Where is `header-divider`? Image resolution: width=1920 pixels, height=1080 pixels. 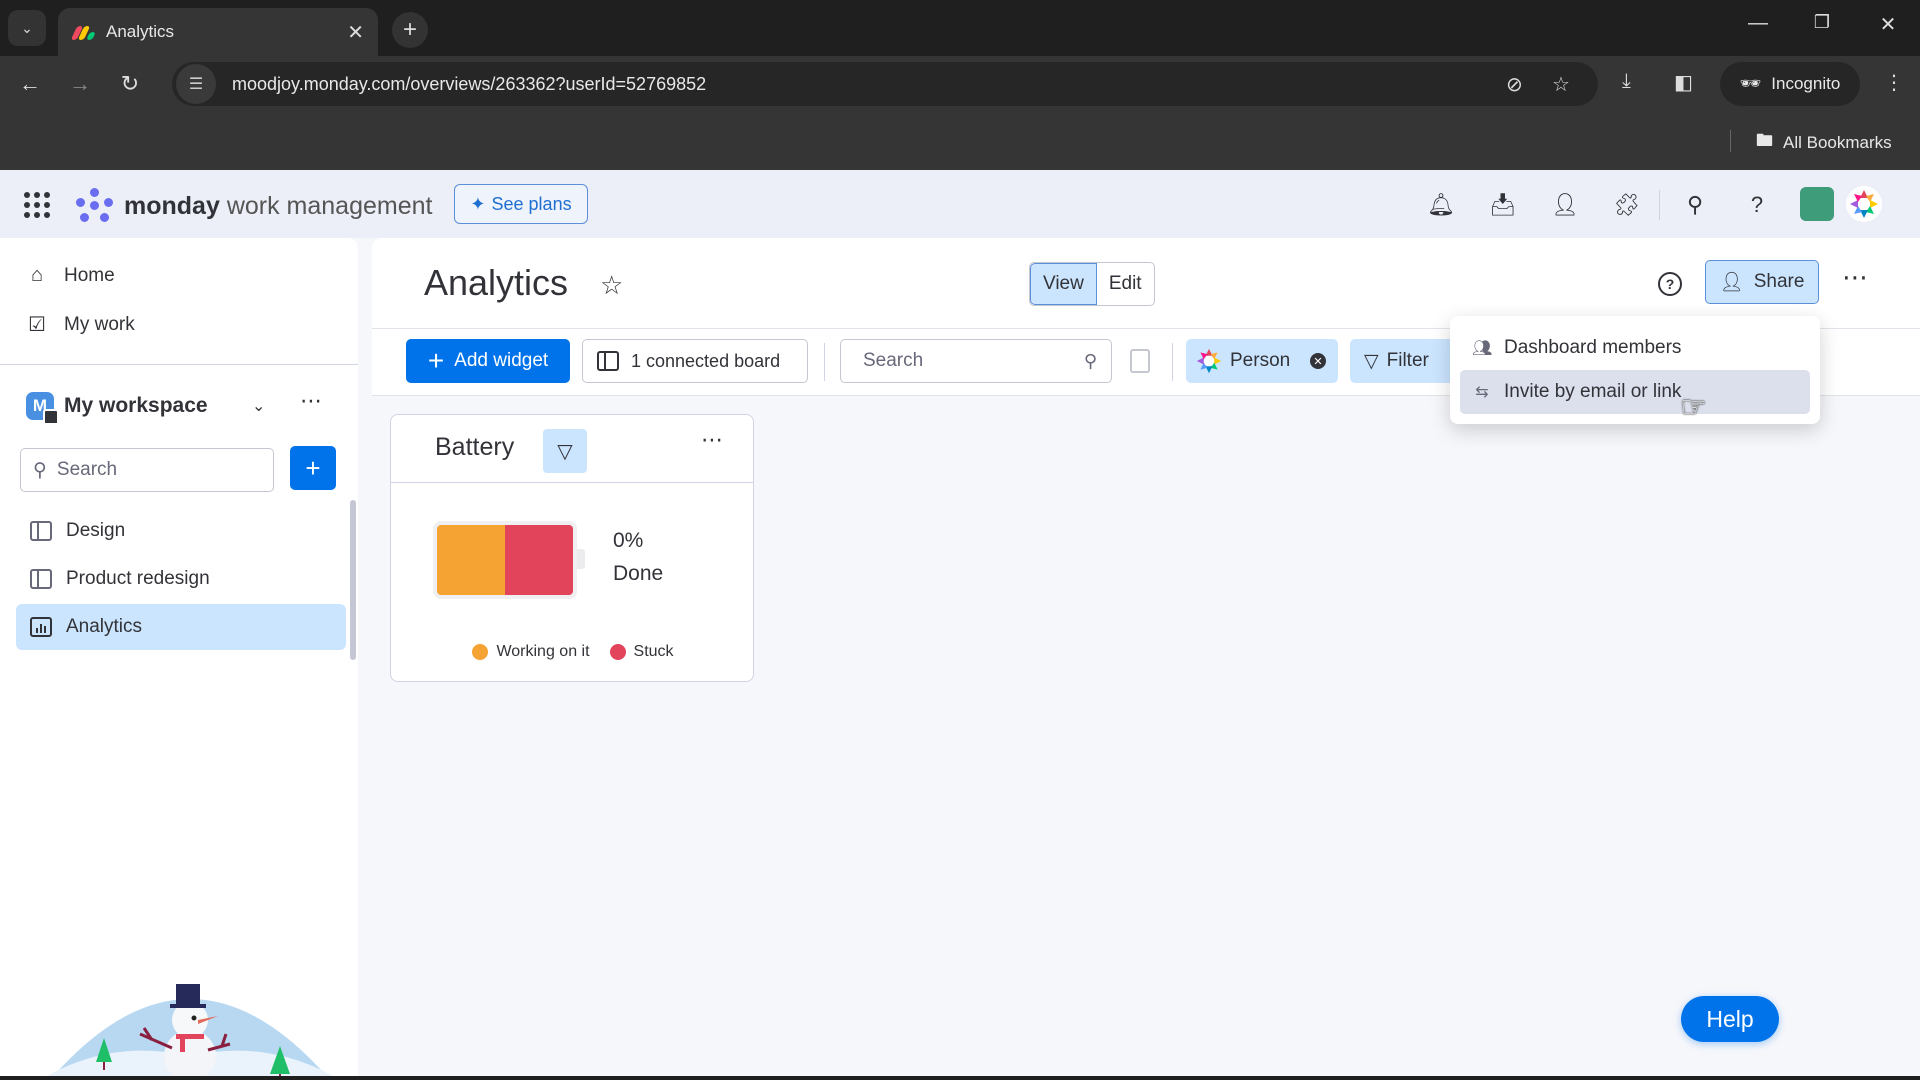
header-divider is located at coordinates (1659, 205).